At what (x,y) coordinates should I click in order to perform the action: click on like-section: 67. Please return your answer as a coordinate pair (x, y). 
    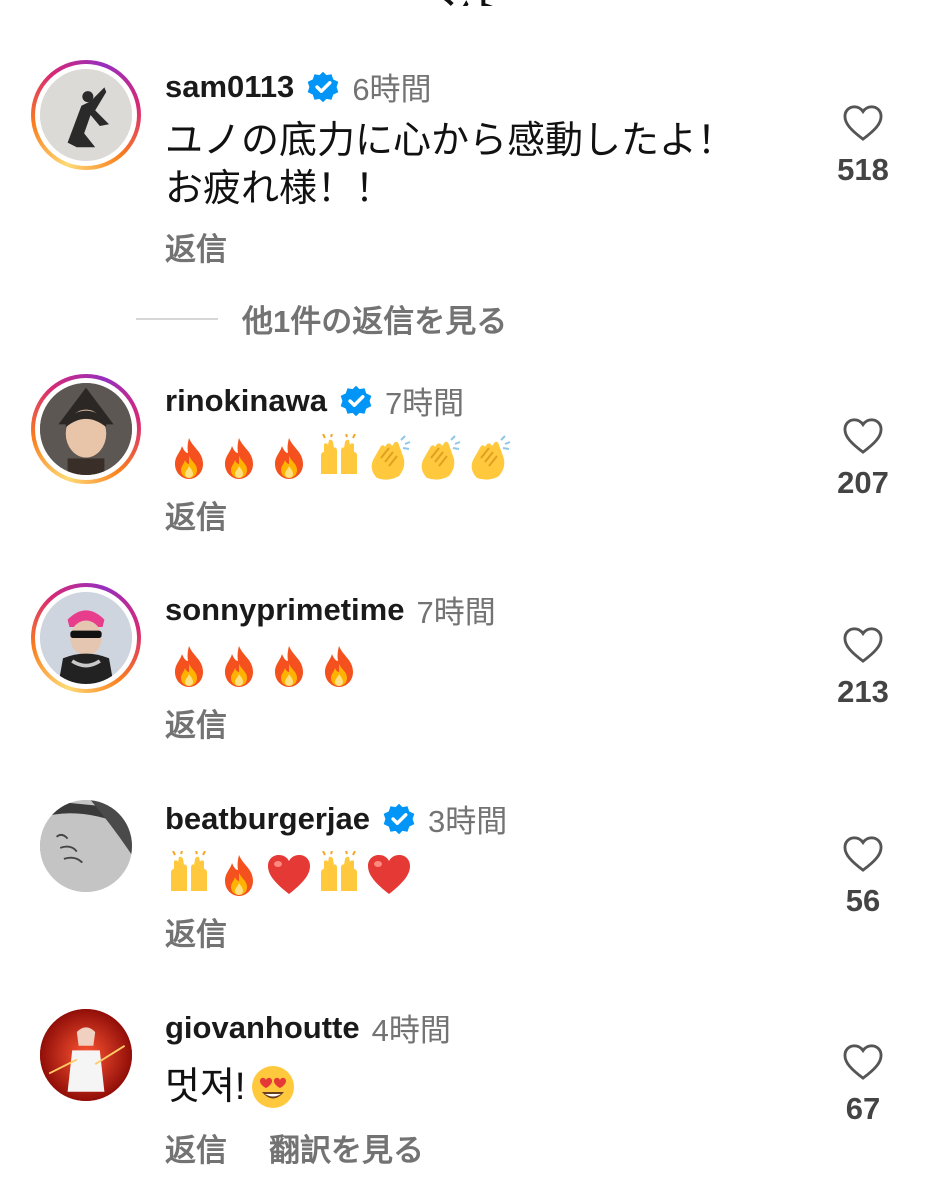
    Looking at the image, I should click on (863, 1085).